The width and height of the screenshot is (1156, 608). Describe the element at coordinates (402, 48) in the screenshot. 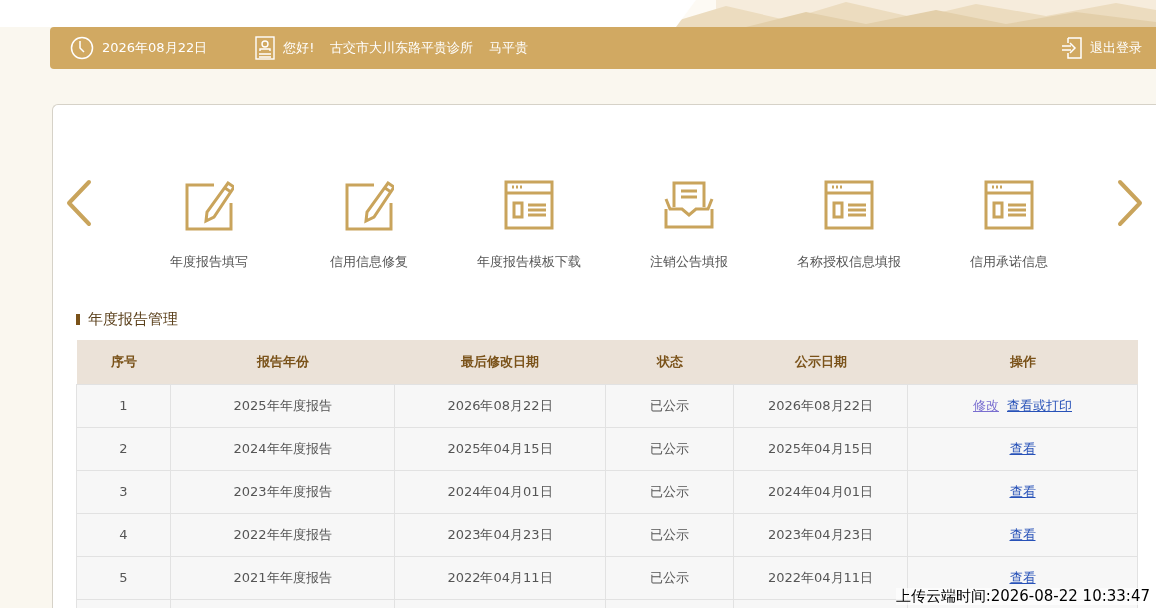

I see `organization-name: 古交市大川东路平贵诊所` at that location.